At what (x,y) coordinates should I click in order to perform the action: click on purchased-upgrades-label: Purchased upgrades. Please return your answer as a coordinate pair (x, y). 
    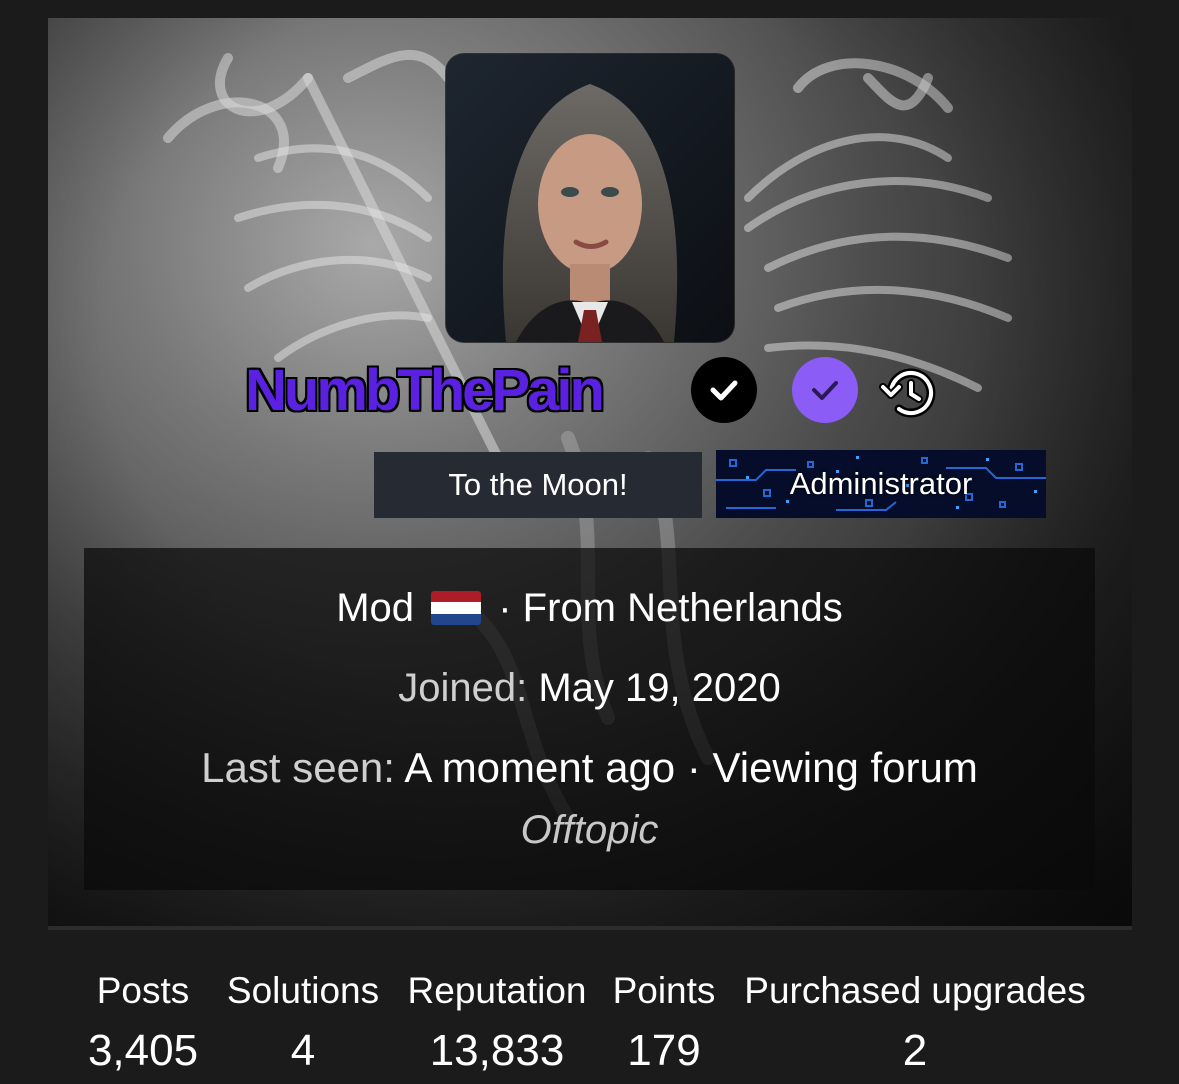
    Looking at the image, I should click on (914, 991).